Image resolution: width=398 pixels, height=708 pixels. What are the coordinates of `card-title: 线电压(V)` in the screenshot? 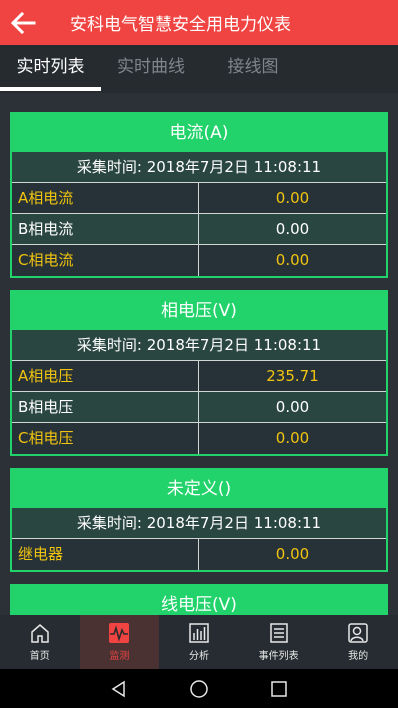 It's located at (199, 600).